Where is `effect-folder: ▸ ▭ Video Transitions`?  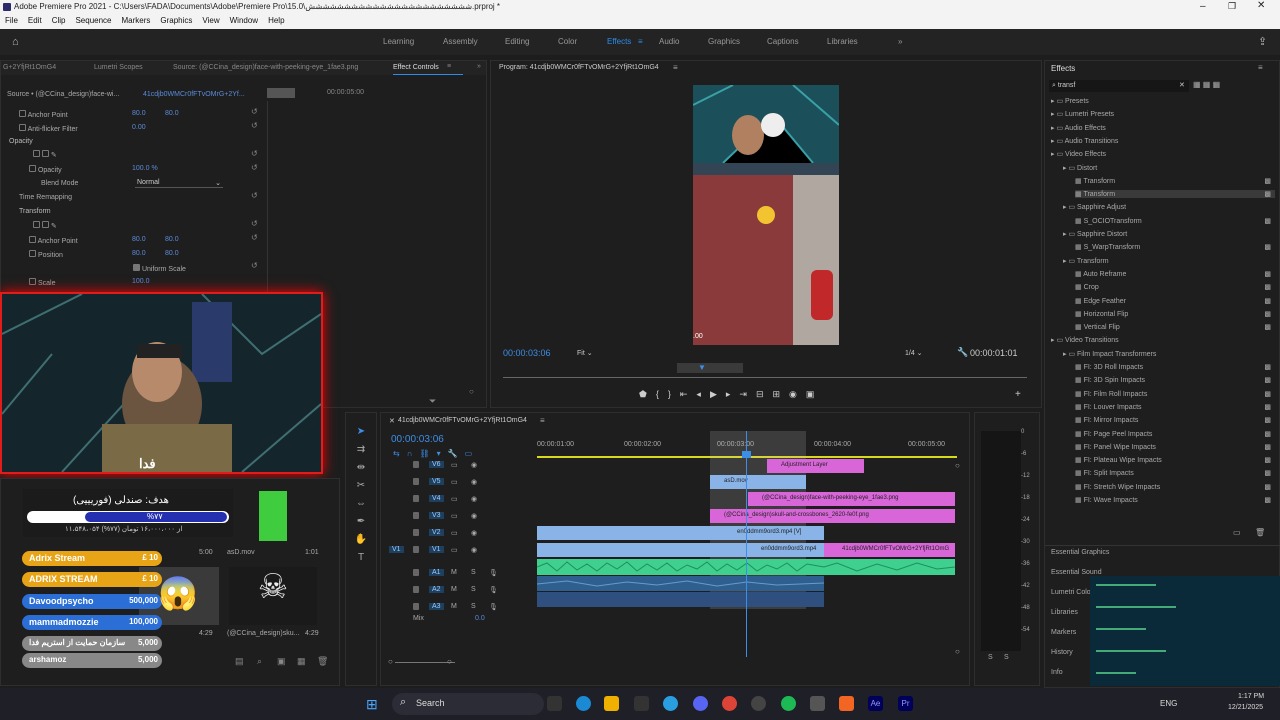
effect-folder: ▸ ▭ Video Transitions is located at coordinates (1163, 340).